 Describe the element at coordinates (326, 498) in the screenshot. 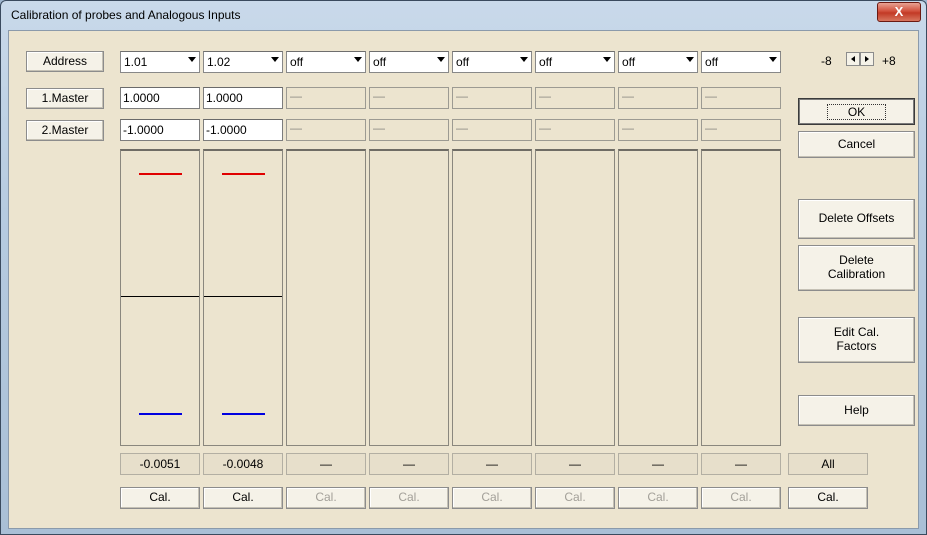

I see `cal-button-3: Cal.` at that location.